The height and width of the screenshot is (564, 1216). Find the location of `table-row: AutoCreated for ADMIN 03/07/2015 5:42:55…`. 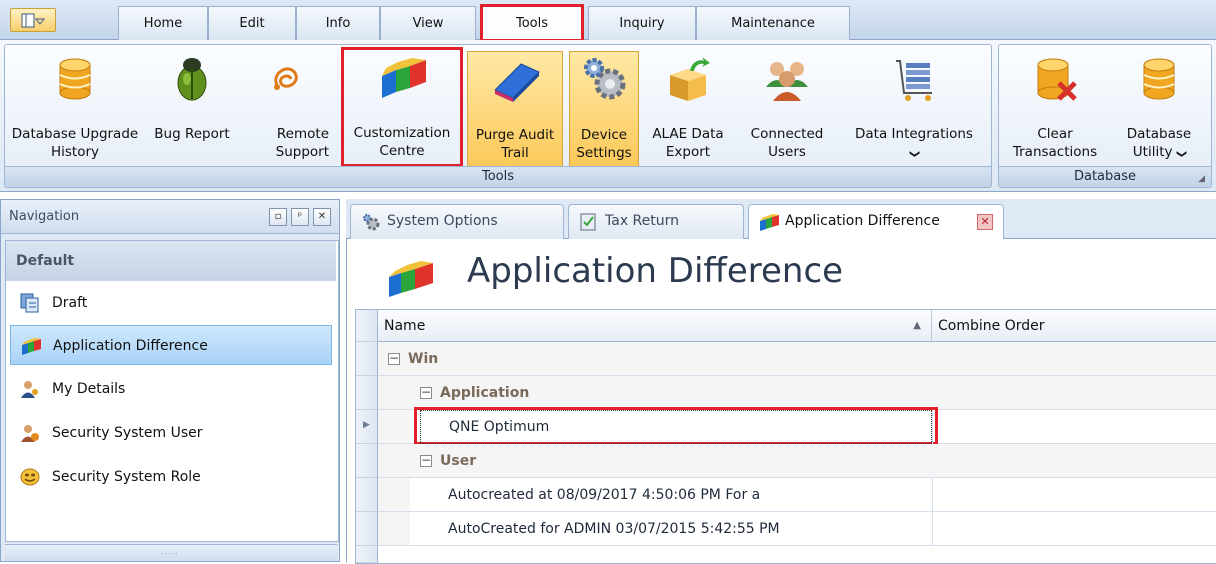

table-row: AutoCreated for ADMIN 03/07/2015 5:42:55… is located at coordinates (813, 529).